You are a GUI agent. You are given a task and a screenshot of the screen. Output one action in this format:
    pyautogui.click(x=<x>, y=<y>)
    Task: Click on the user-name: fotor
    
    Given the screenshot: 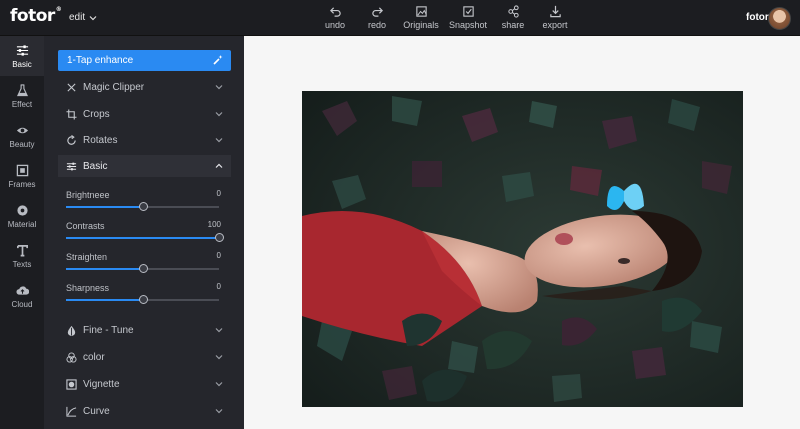 What is the action you would take?
    pyautogui.click(x=757, y=17)
    